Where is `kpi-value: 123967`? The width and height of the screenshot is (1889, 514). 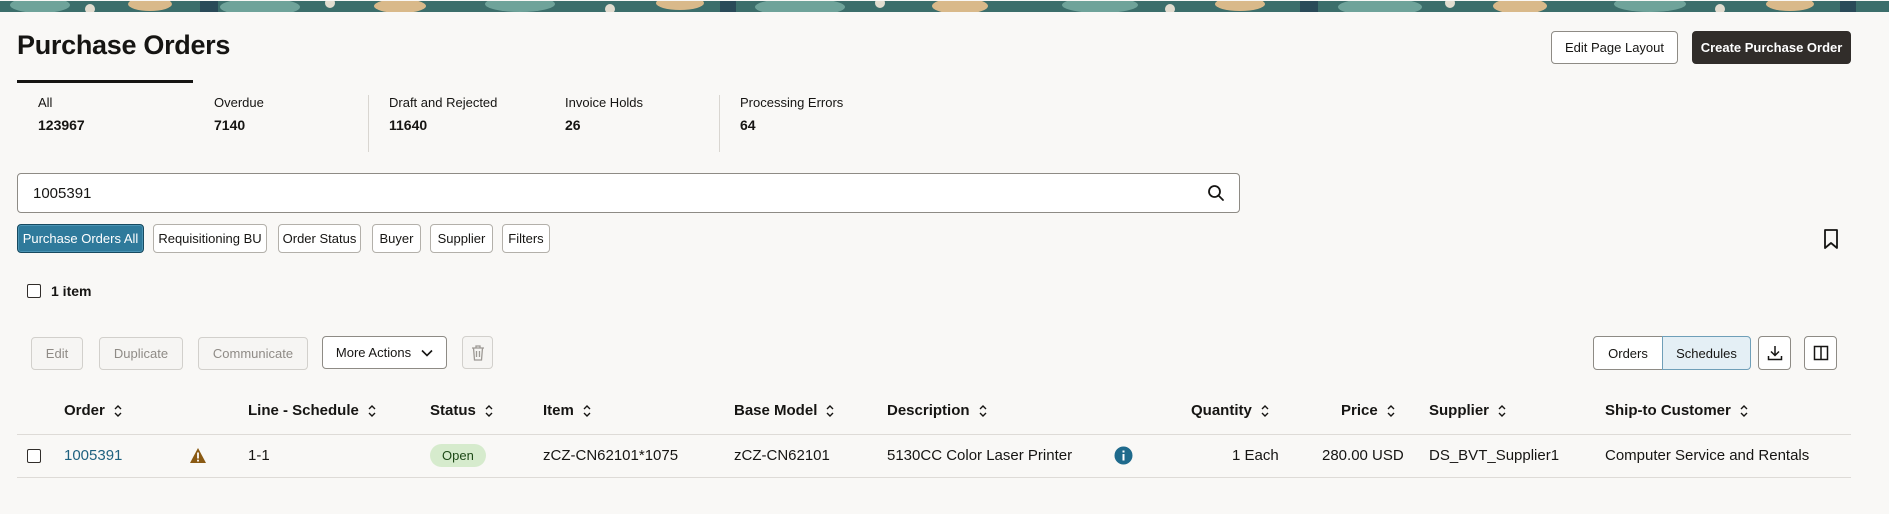
kpi-value: 123967 is located at coordinates (61, 125).